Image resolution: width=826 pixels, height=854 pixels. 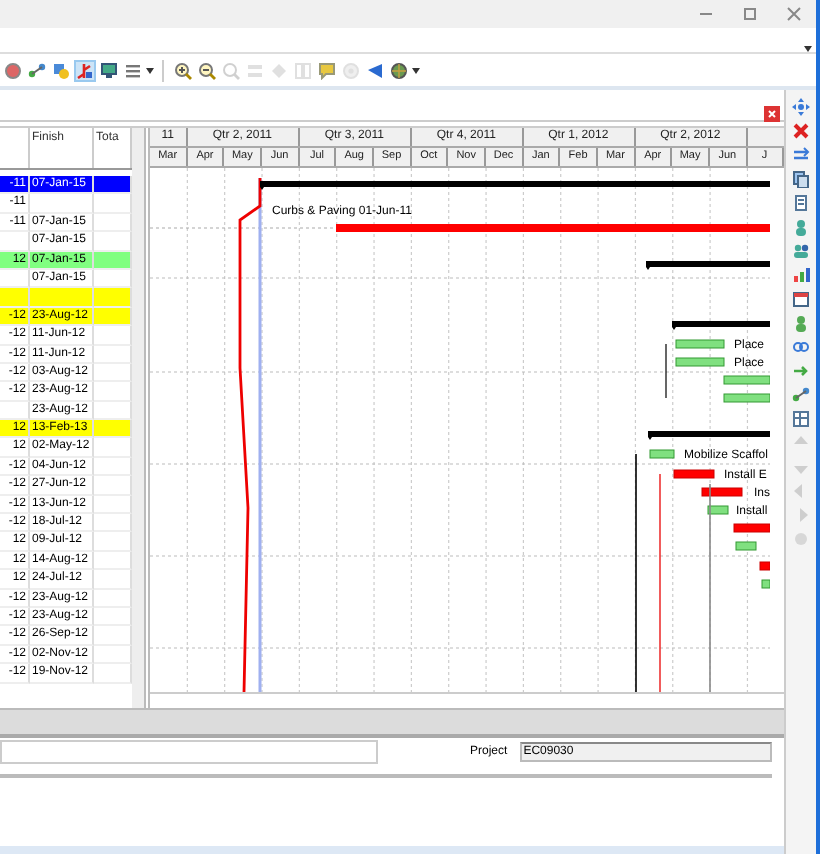 What do you see at coordinates (375, 70) in the screenshot?
I see `flag-icon` at bounding box center [375, 70].